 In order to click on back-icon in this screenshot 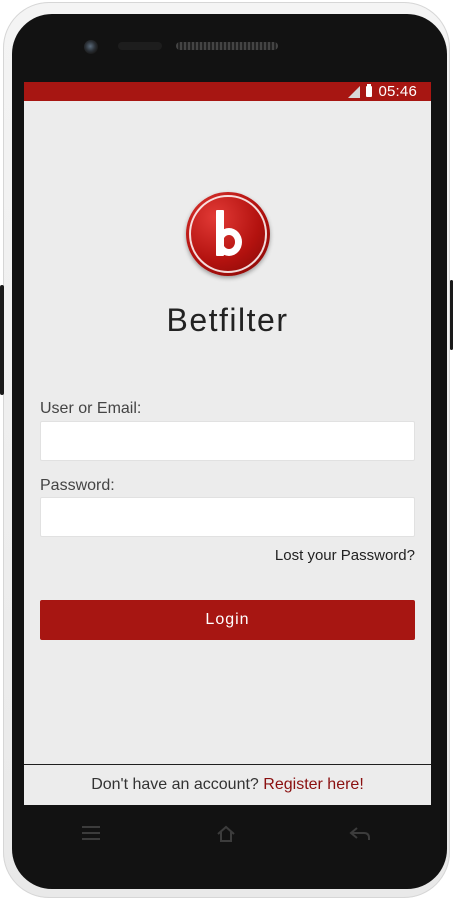, I will do `click(360, 834)`.